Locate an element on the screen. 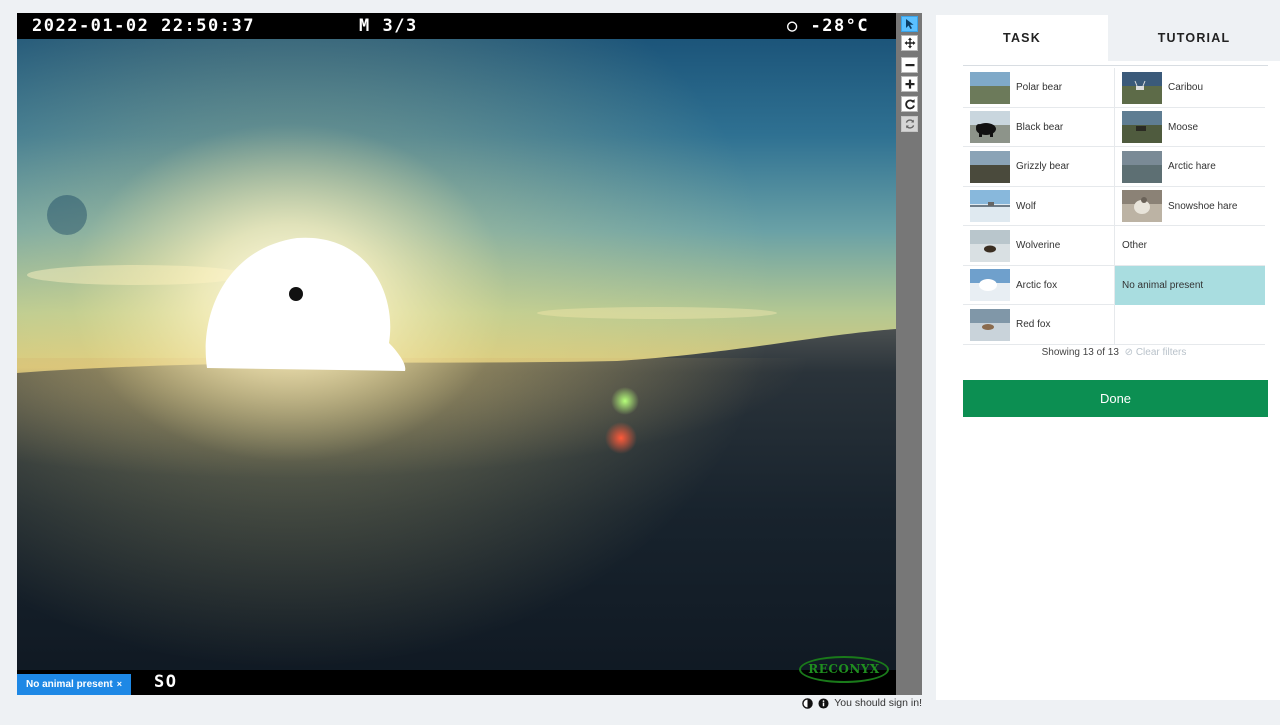  choice-label: Arctic hare is located at coordinates (1192, 166).